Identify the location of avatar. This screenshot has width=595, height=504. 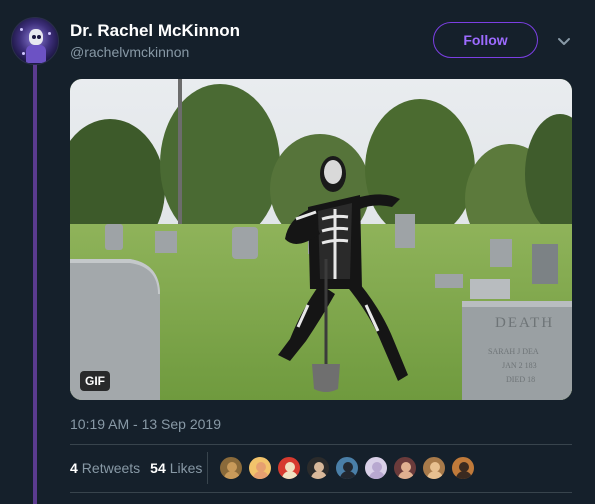
(35, 41).